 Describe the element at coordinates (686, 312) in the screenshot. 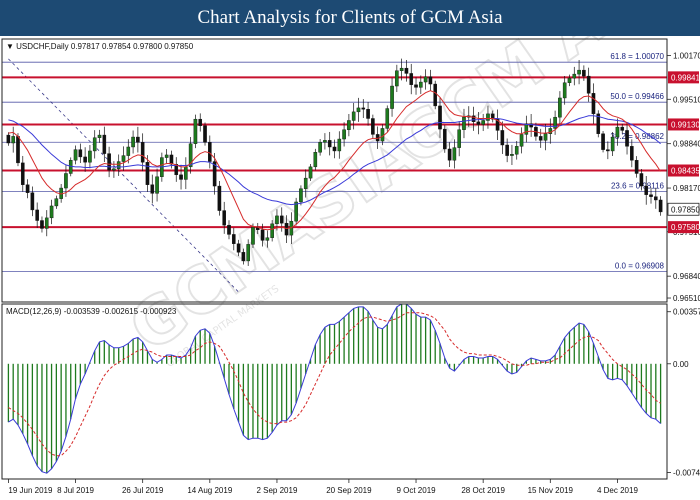

I see `macd-tick-label: 0.00357` at that location.